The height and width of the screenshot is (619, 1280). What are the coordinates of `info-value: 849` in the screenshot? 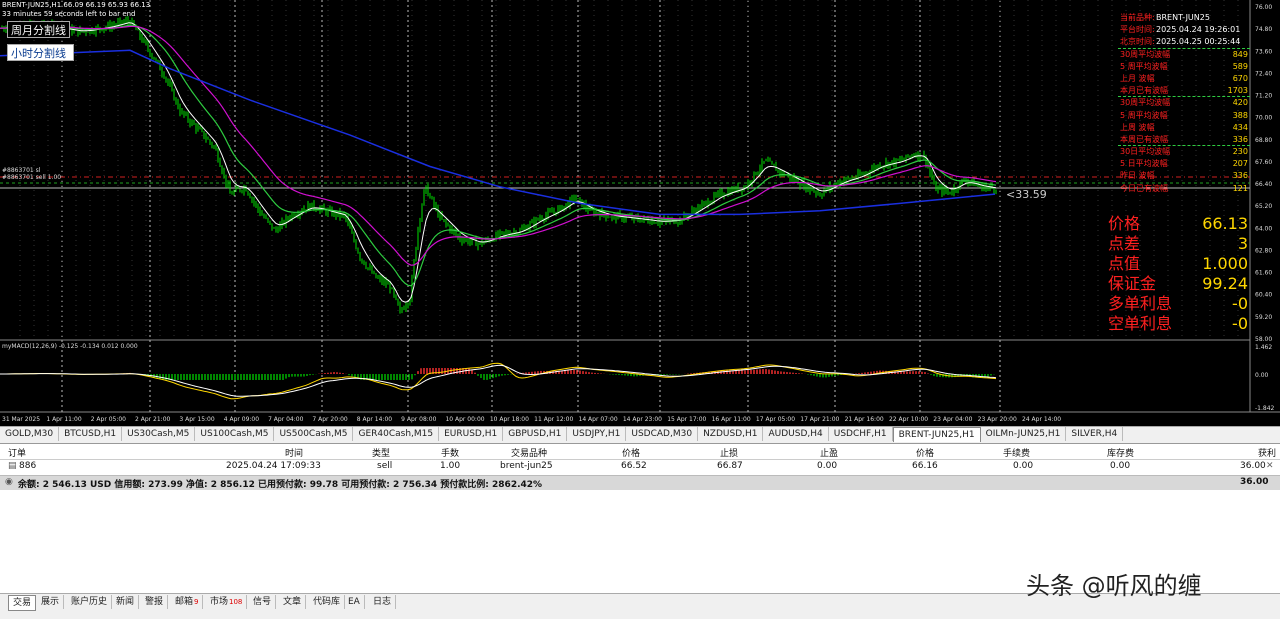 It's located at (1240, 54).